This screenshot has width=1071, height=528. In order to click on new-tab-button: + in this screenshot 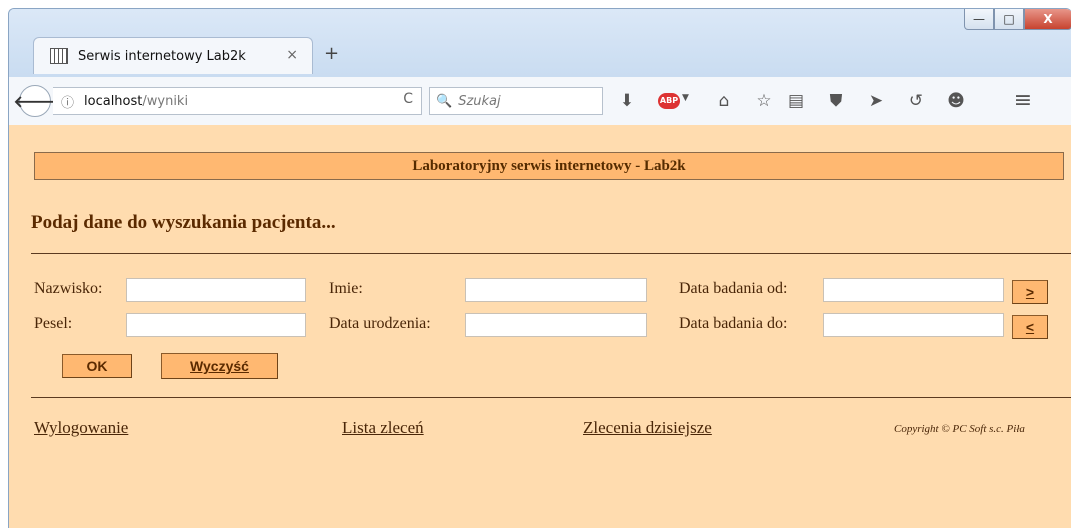, I will do `click(331, 53)`.